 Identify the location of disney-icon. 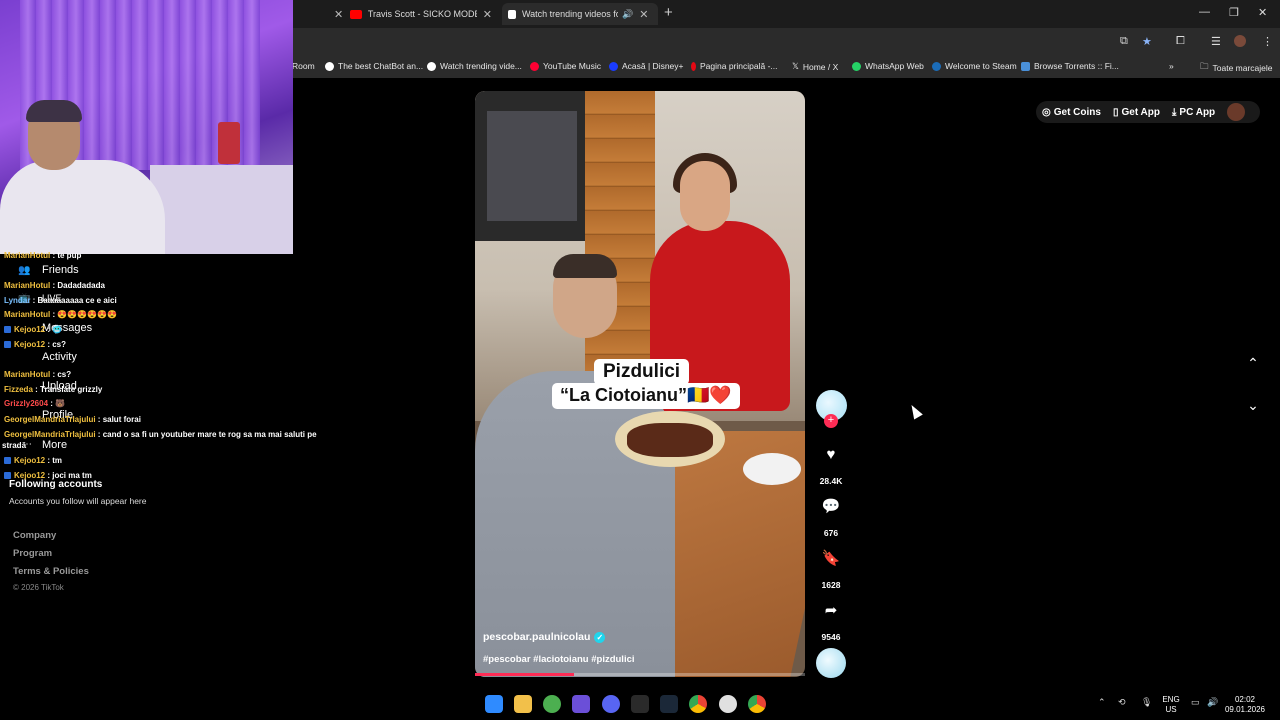
(613, 66).